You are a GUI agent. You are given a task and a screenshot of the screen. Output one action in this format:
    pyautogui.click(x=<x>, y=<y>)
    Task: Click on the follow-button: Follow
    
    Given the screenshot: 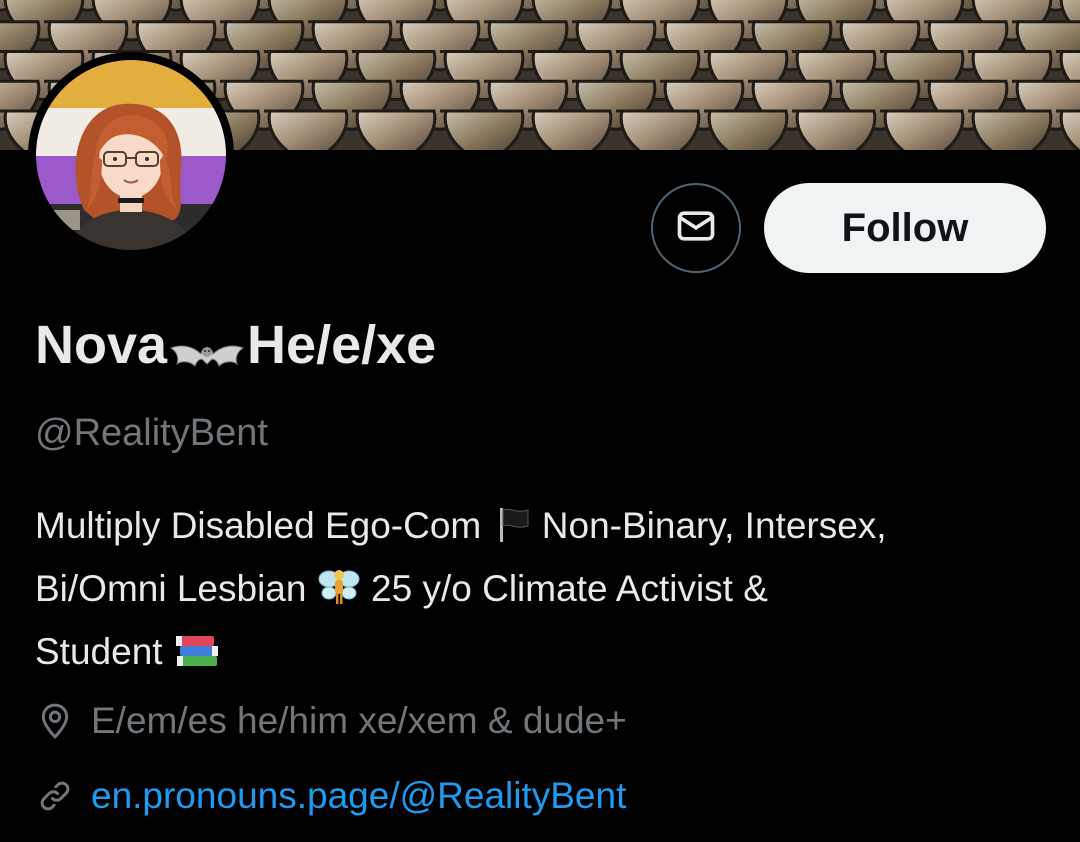 What is the action you would take?
    pyautogui.click(x=905, y=228)
    